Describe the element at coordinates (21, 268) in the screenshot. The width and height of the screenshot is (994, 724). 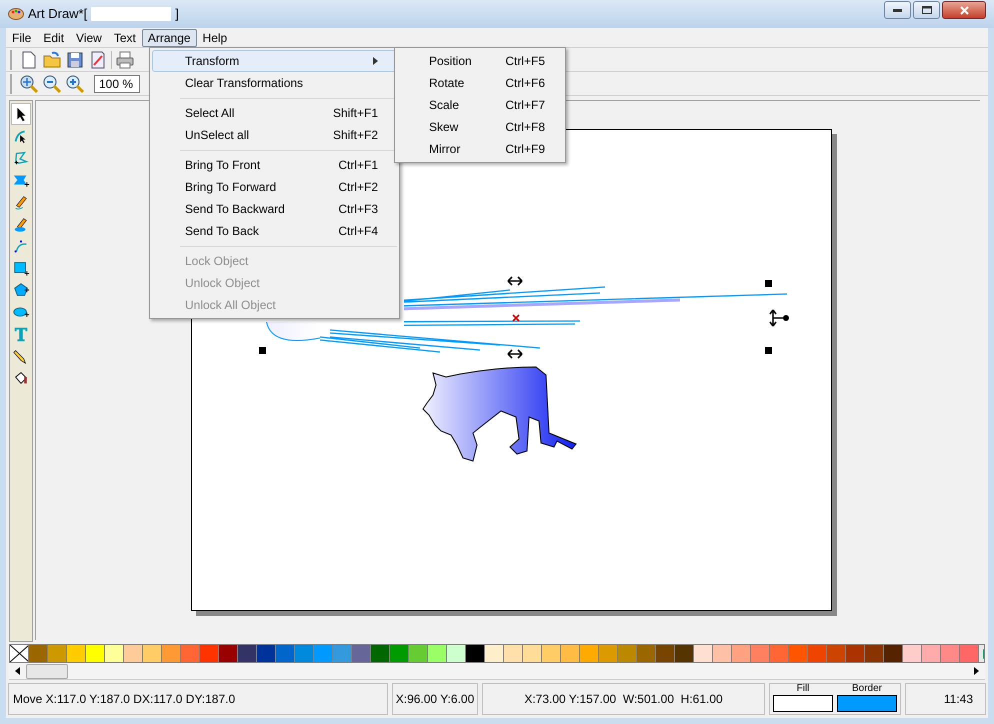
I see `rectangle-tool-icon` at that location.